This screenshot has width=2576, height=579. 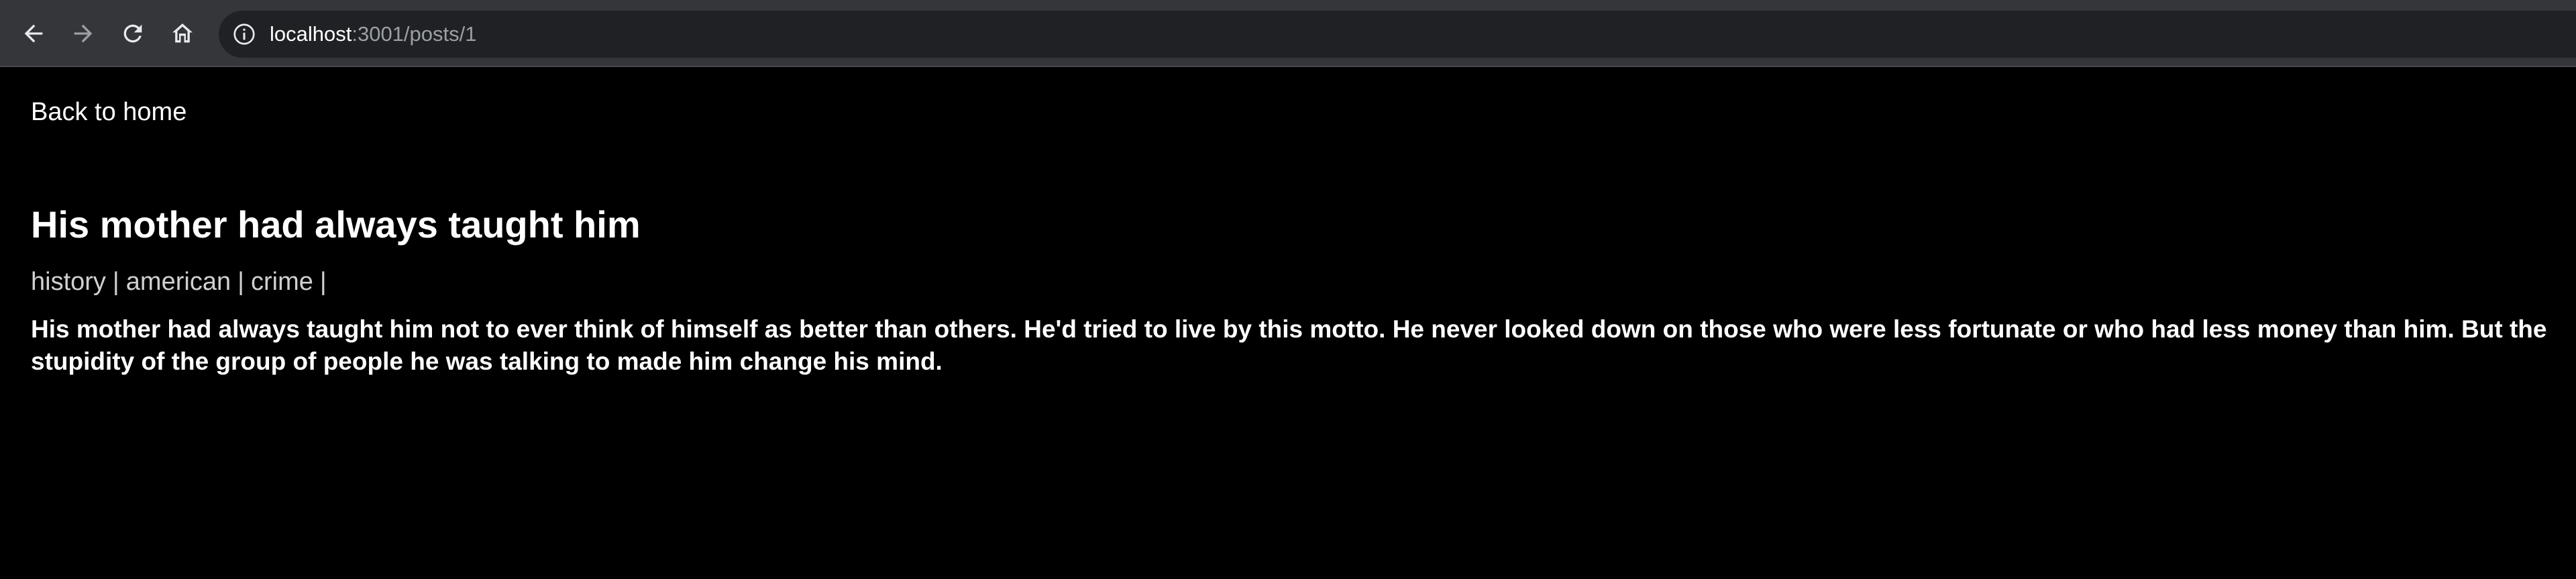 I want to click on tag-american: american, so click(x=178, y=282).